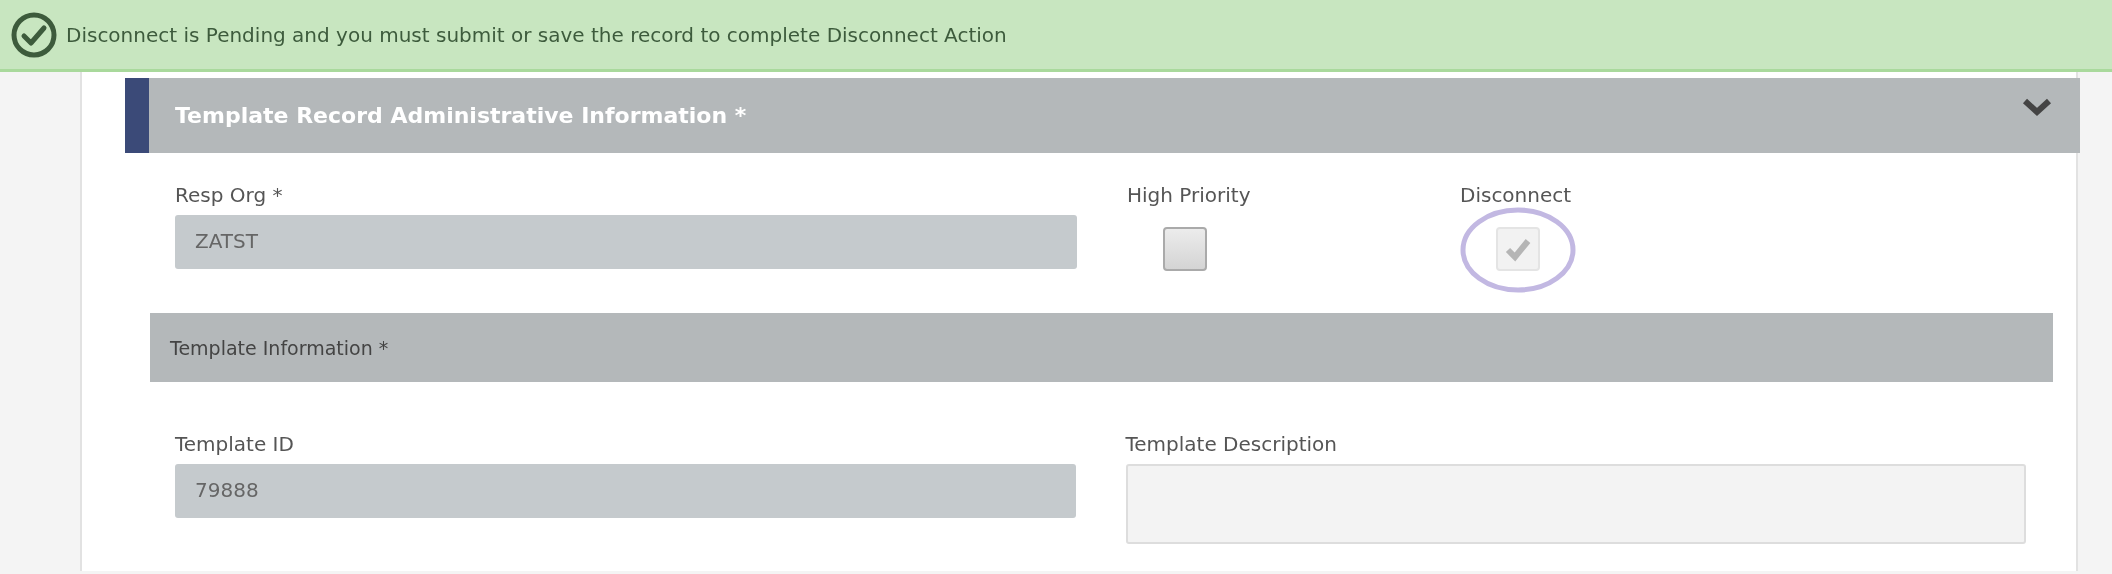  What do you see at coordinates (1189, 195) in the screenshot?
I see `checkbox-label: High Priority` at bounding box center [1189, 195].